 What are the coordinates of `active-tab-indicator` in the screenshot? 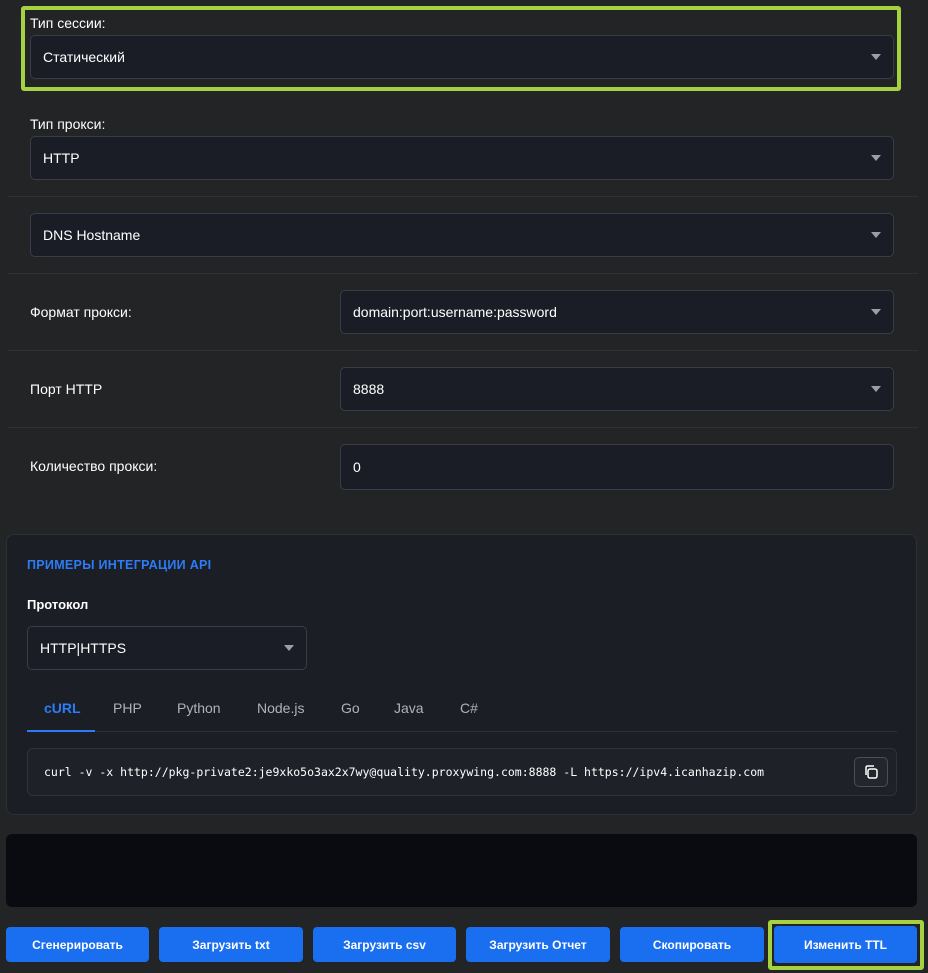 It's located at (61, 731).